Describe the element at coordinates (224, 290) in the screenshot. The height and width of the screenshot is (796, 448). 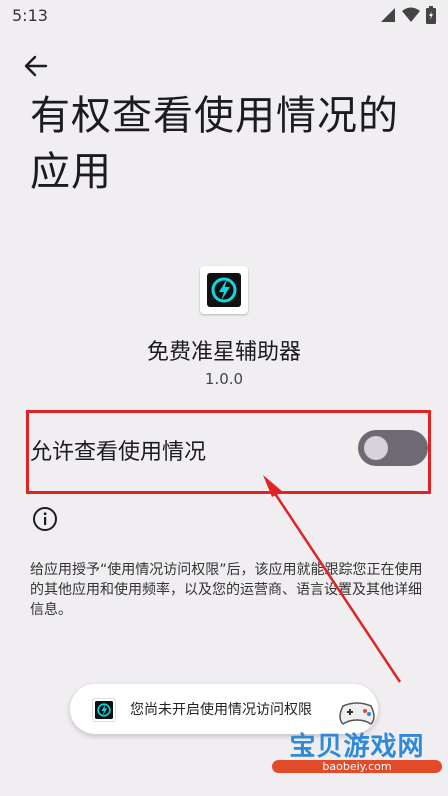
I see `app-icon` at that location.